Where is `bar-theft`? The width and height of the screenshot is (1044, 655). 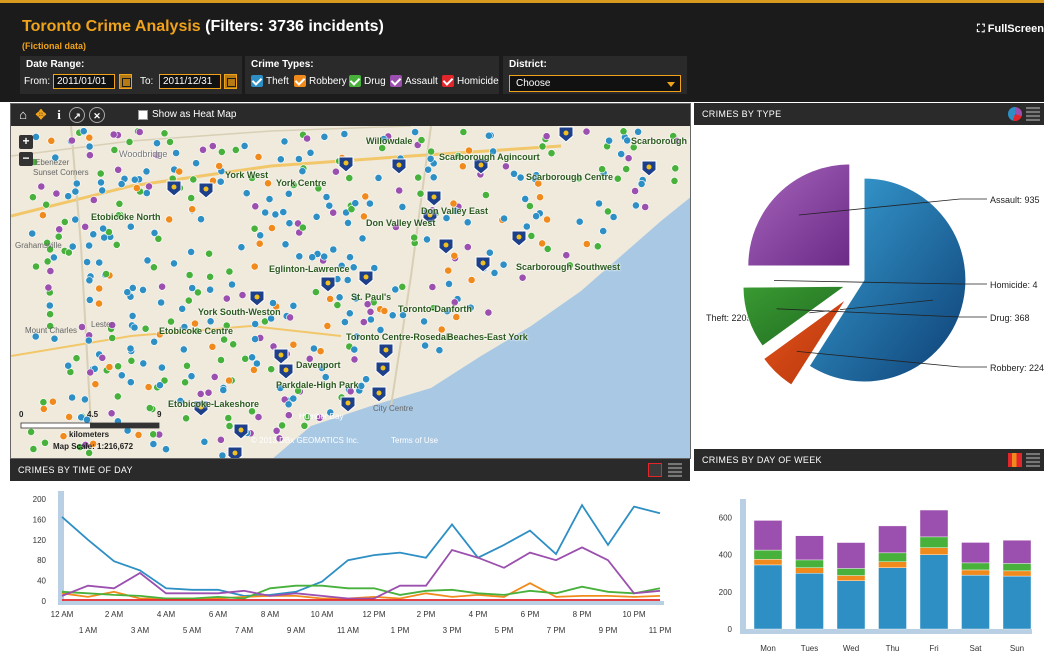
bar-theft is located at coordinates (809, 601).